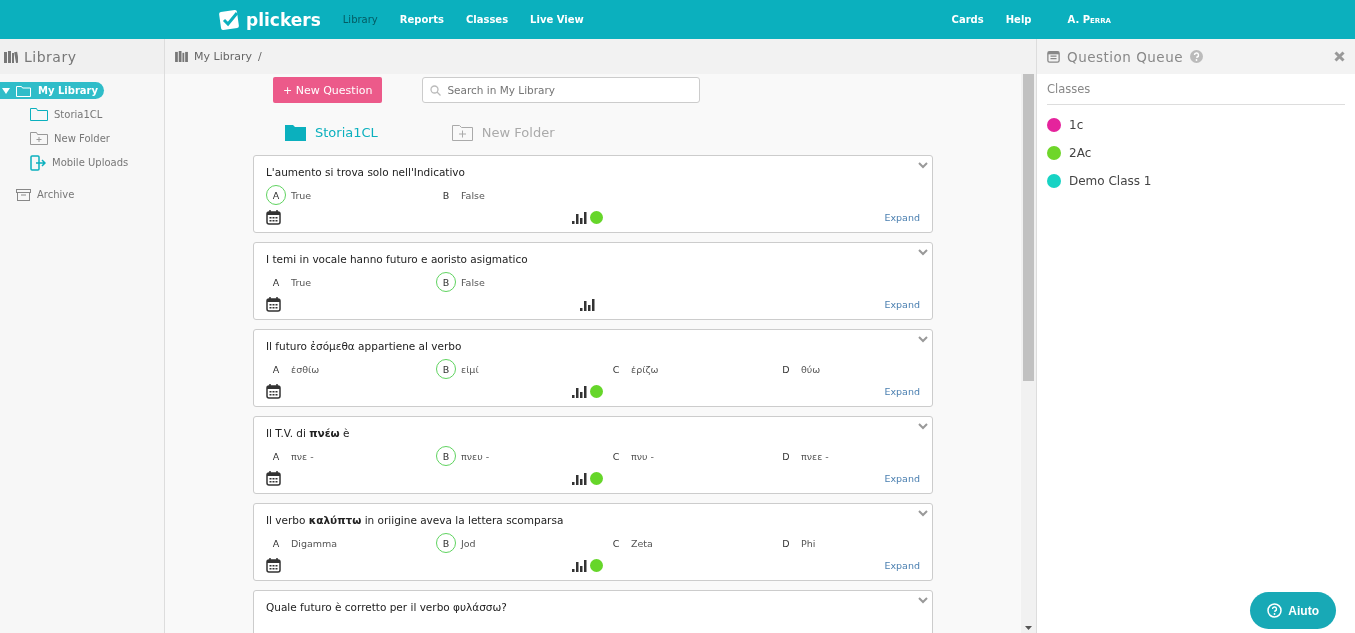 This screenshot has width=1355, height=633. What do you see at coordinates (446, 195) in the screenshot?
I see `choice-letter: B` at bounding box center [446, 195].